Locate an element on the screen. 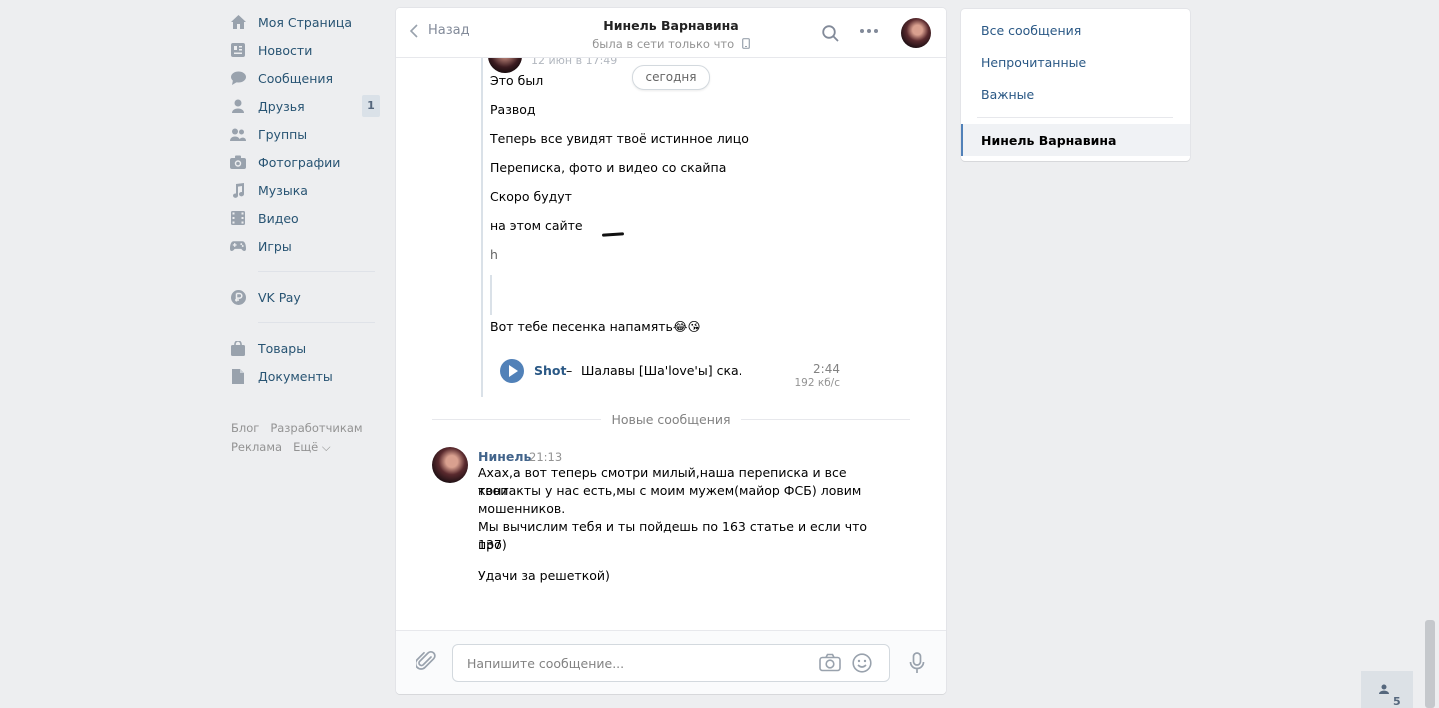 The image size is (1439, 708). games-icon is located at coordinates (238, 246).